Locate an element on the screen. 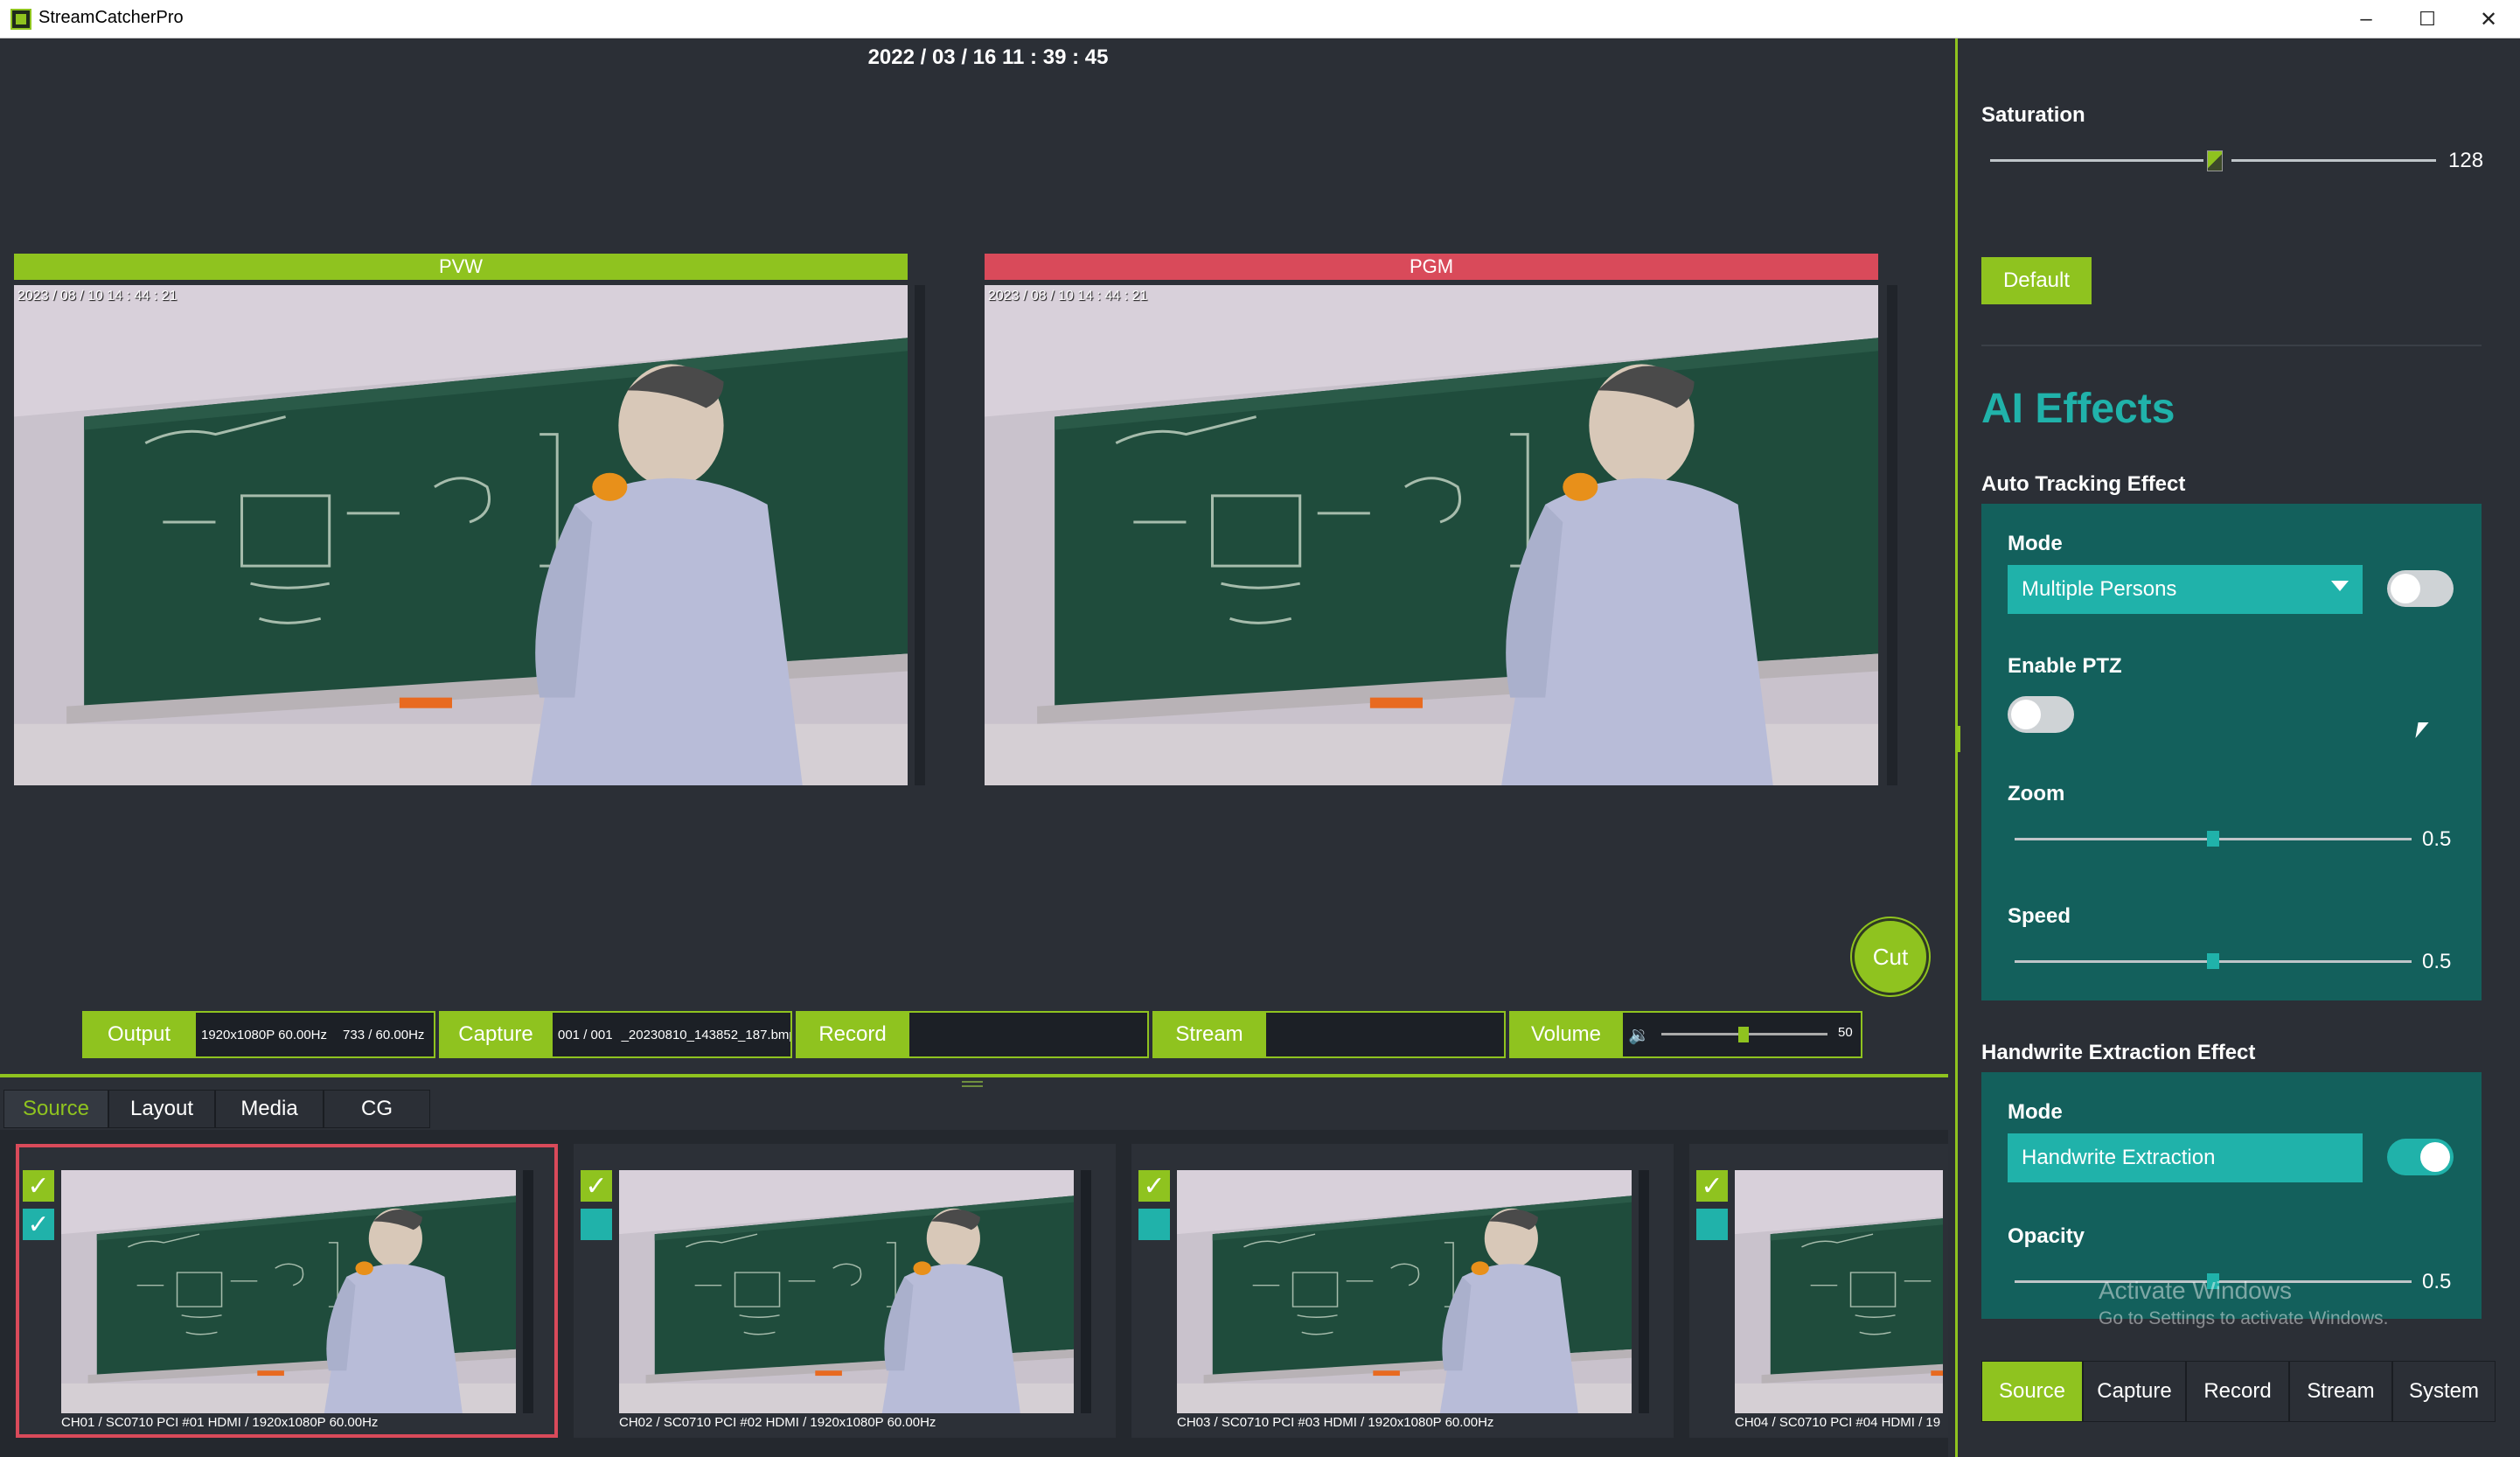 The image size is (2520, 1457). close-icon: ✕ is located at coordinates (2488, 19).